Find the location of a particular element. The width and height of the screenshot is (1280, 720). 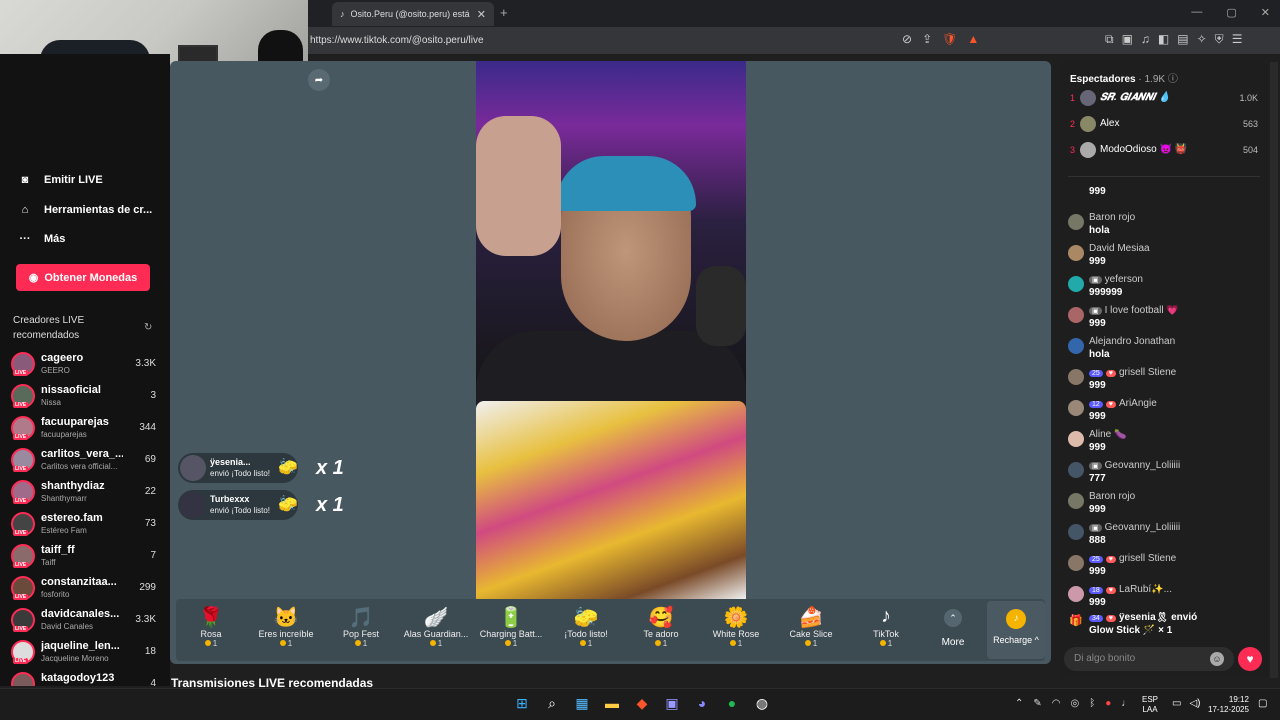

info-icon: ⓘ is located at coordinates (1173, 79).